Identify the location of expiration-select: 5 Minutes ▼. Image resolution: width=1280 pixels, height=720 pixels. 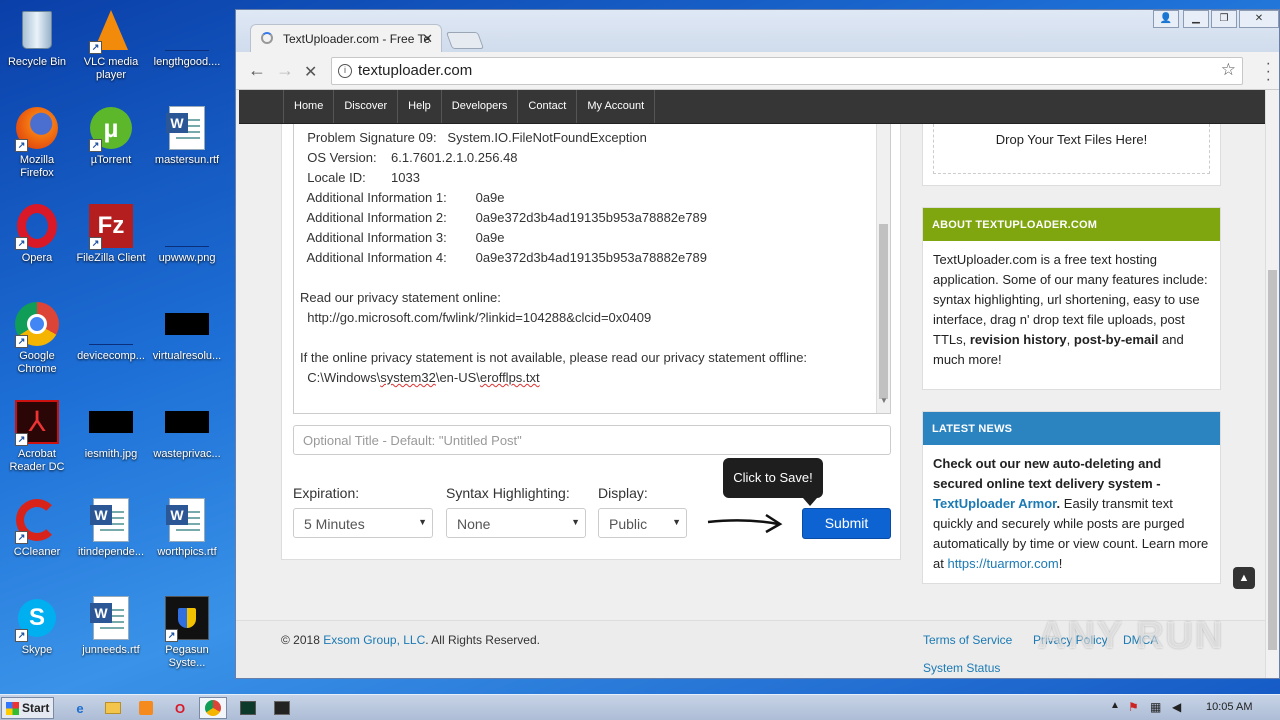
(363, 523).